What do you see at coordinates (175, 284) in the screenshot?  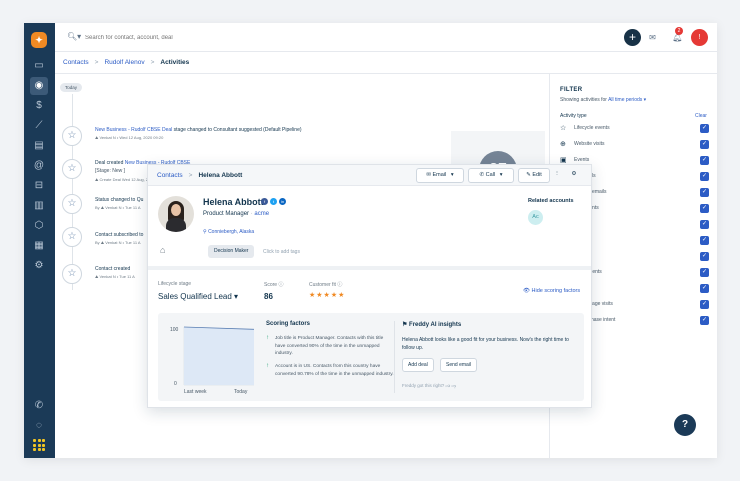 I see `lifecycle-stage-label: Lifecycle stage` at bounding box center [175, 284].